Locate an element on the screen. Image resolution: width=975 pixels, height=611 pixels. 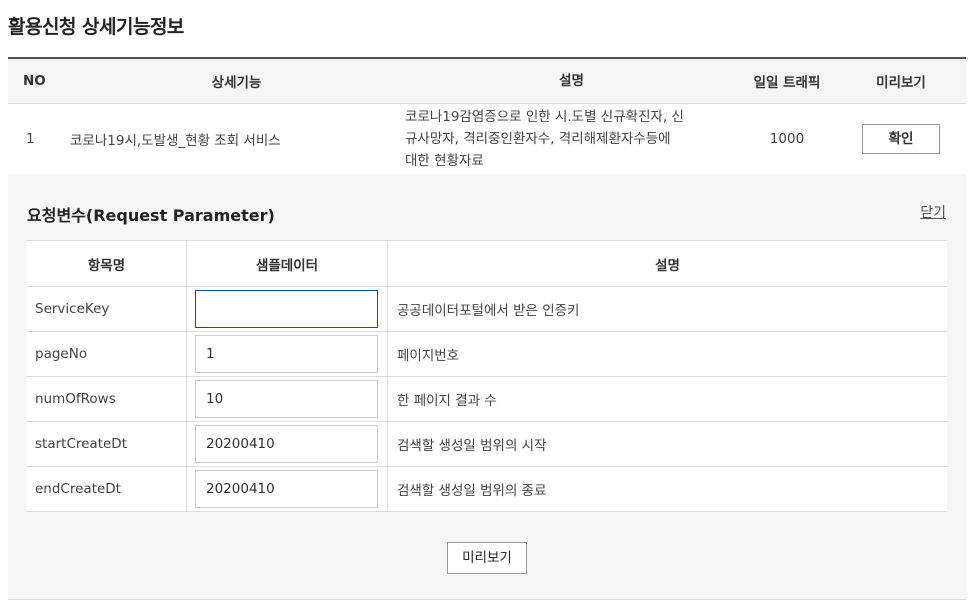
param-name: pageNo is located at coordinates (107, 354).